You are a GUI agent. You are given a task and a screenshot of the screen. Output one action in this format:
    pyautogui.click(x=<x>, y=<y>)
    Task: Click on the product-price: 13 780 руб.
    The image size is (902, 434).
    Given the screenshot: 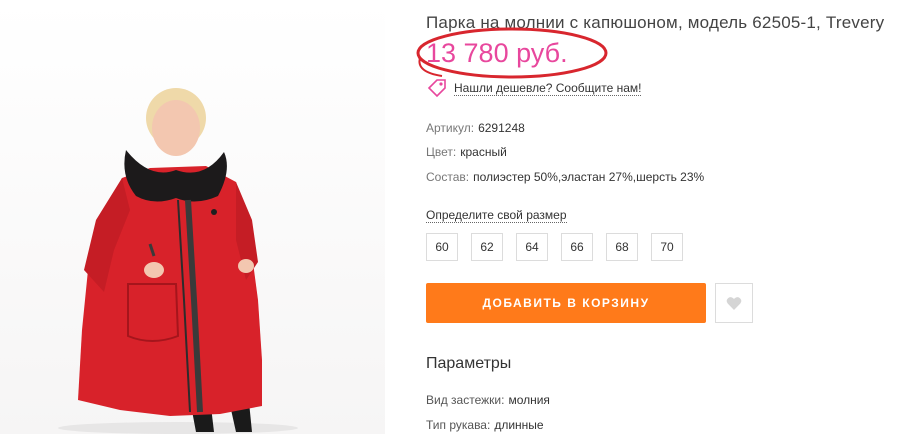 What is the action you would take?
    pyautogui.click(x=497, y=53)
    